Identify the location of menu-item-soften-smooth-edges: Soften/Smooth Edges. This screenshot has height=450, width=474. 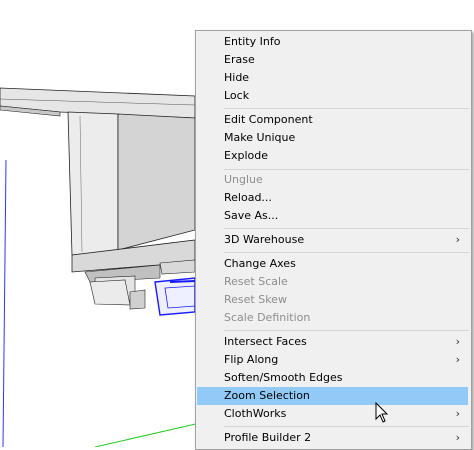
(332, 378).